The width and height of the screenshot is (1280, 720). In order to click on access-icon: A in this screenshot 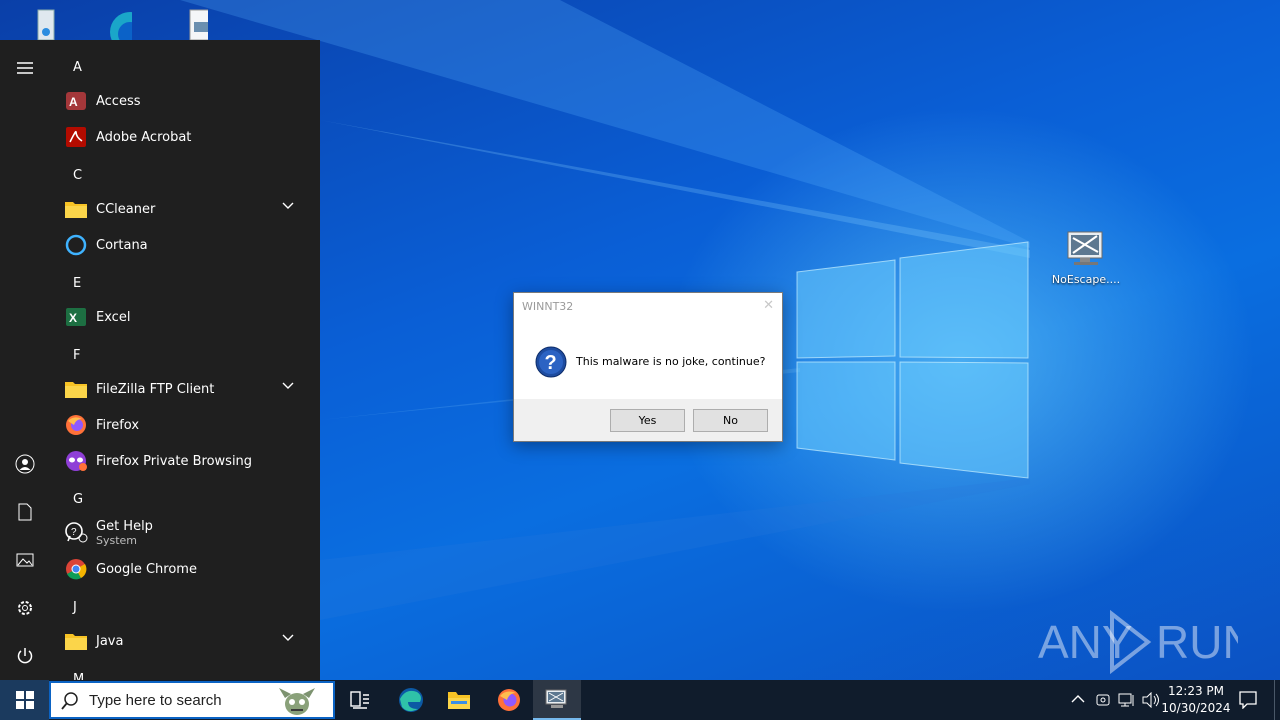, I will do `click(76, 101)`.